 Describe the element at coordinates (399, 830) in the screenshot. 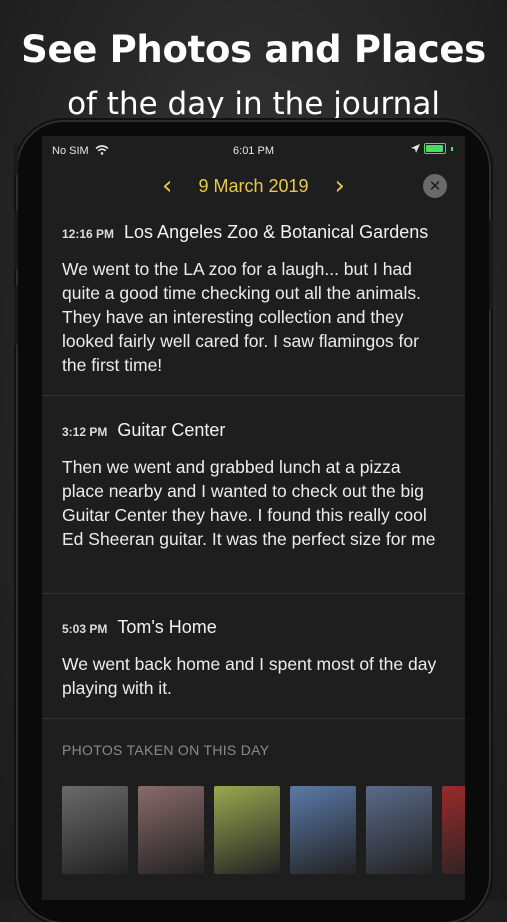

I see `photo-theater` at that location.